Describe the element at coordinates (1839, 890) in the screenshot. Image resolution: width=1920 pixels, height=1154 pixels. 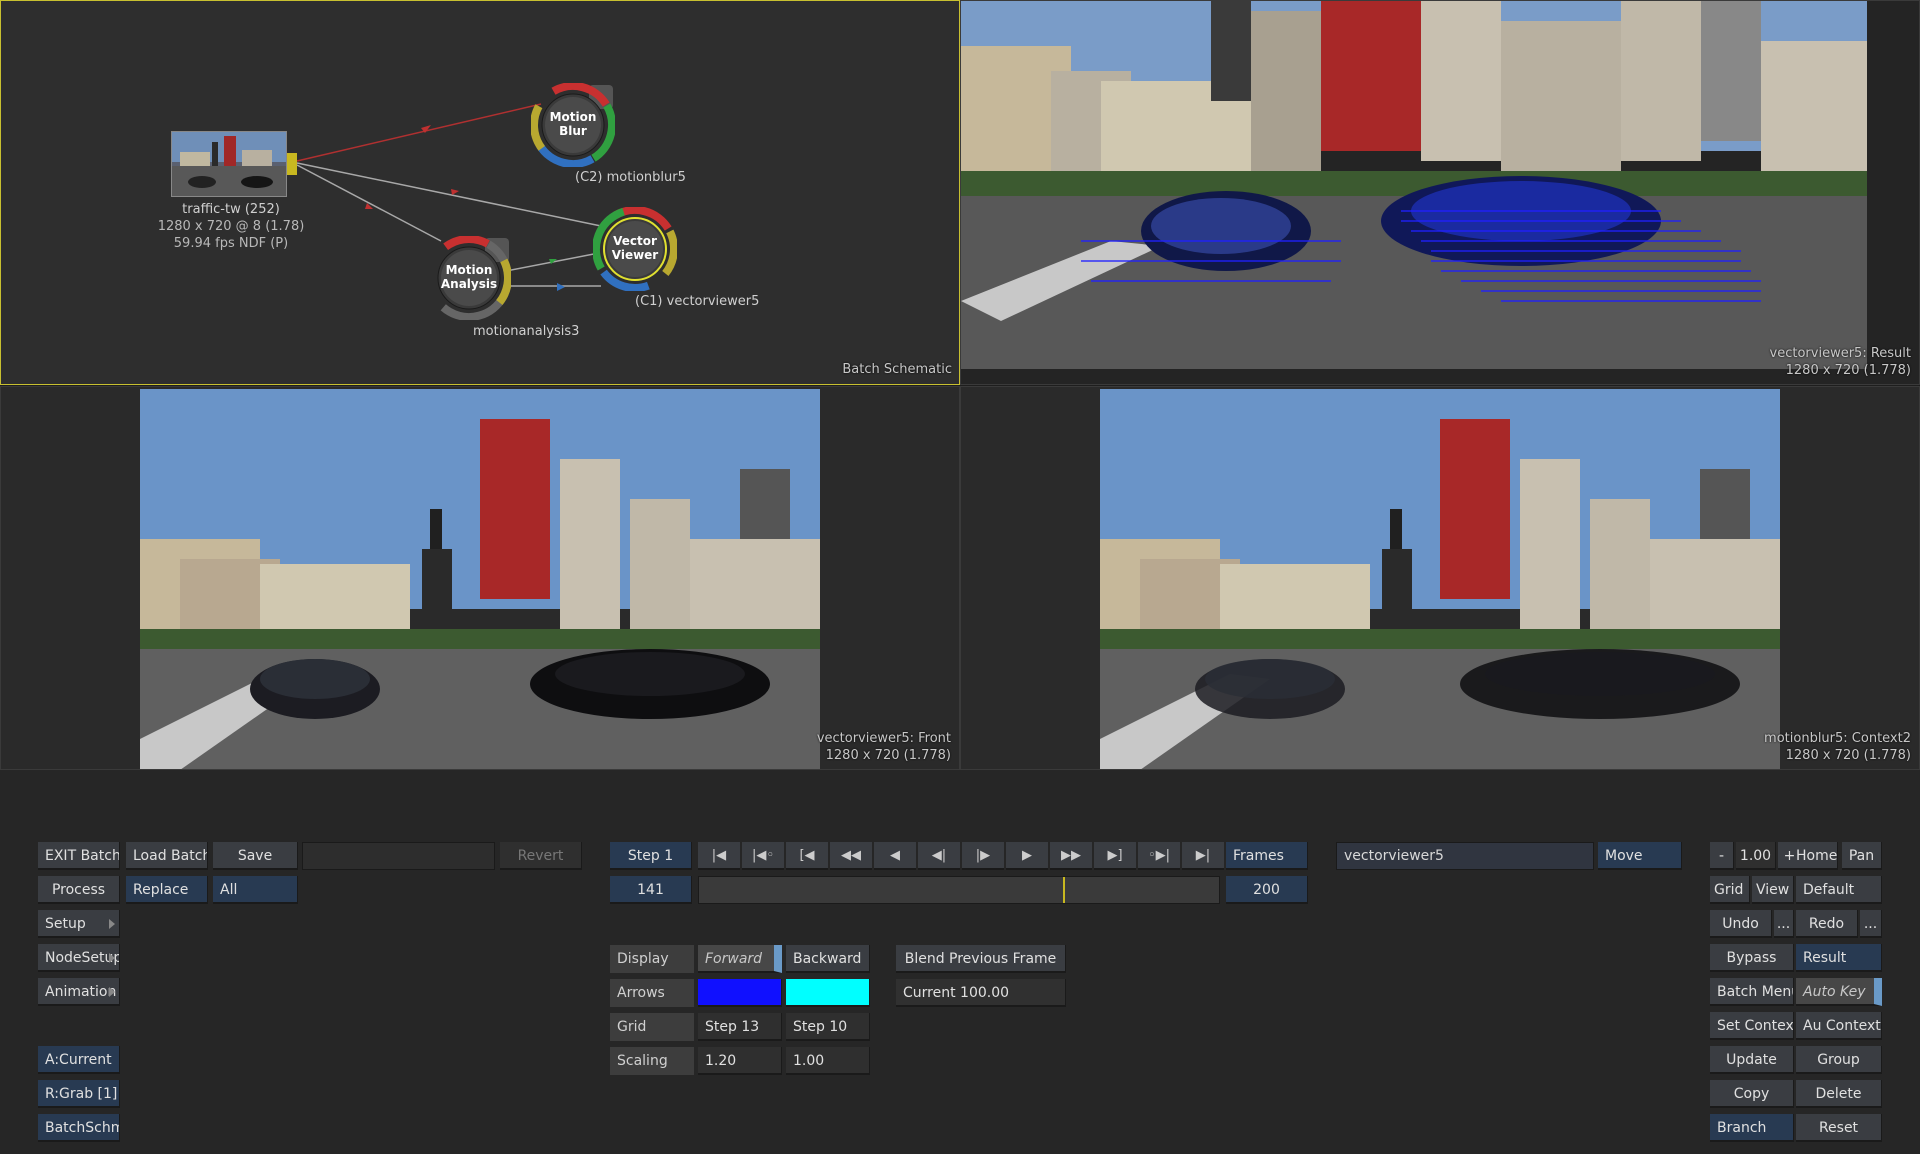
I see `default-button: Default` at that location.